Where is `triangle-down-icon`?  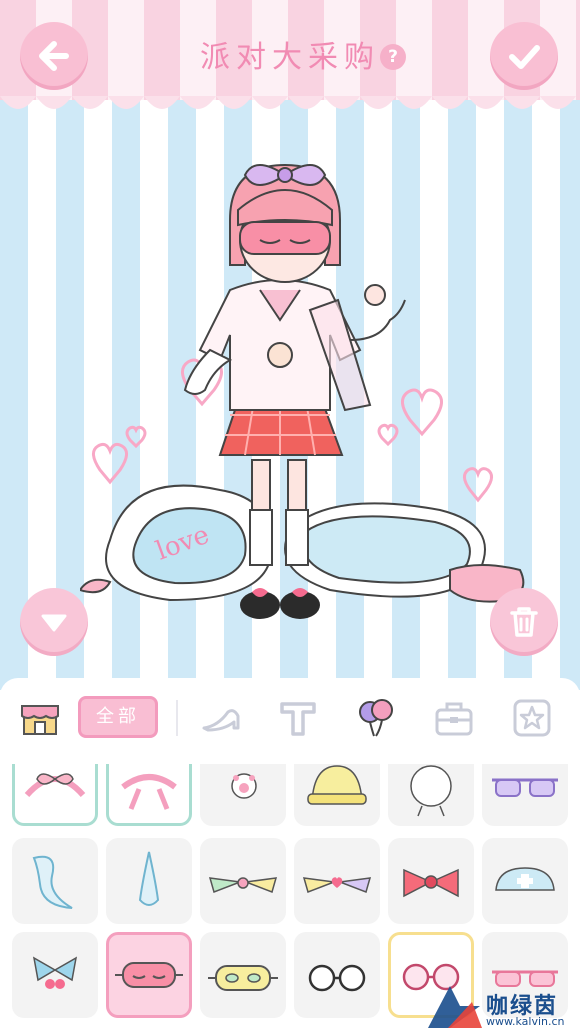
triangle-down-icon is located at coordinates (54, 623).